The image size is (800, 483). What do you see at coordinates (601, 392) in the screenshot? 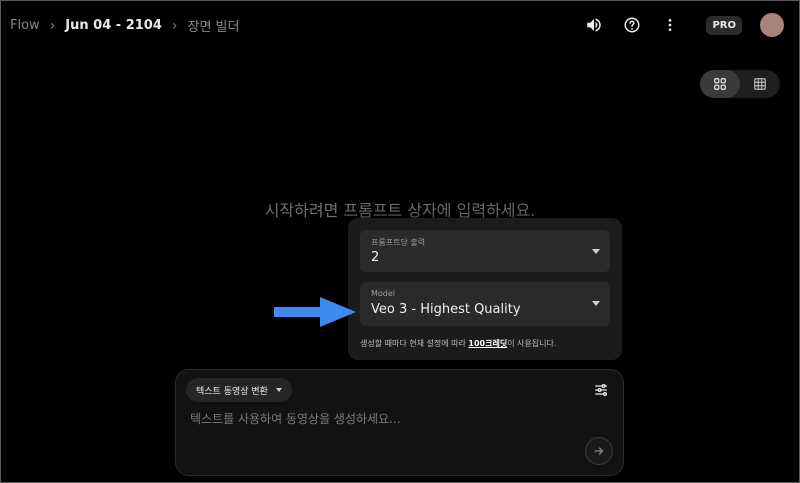
I see `tune-settings-icon` at bounding box center [601, 392].